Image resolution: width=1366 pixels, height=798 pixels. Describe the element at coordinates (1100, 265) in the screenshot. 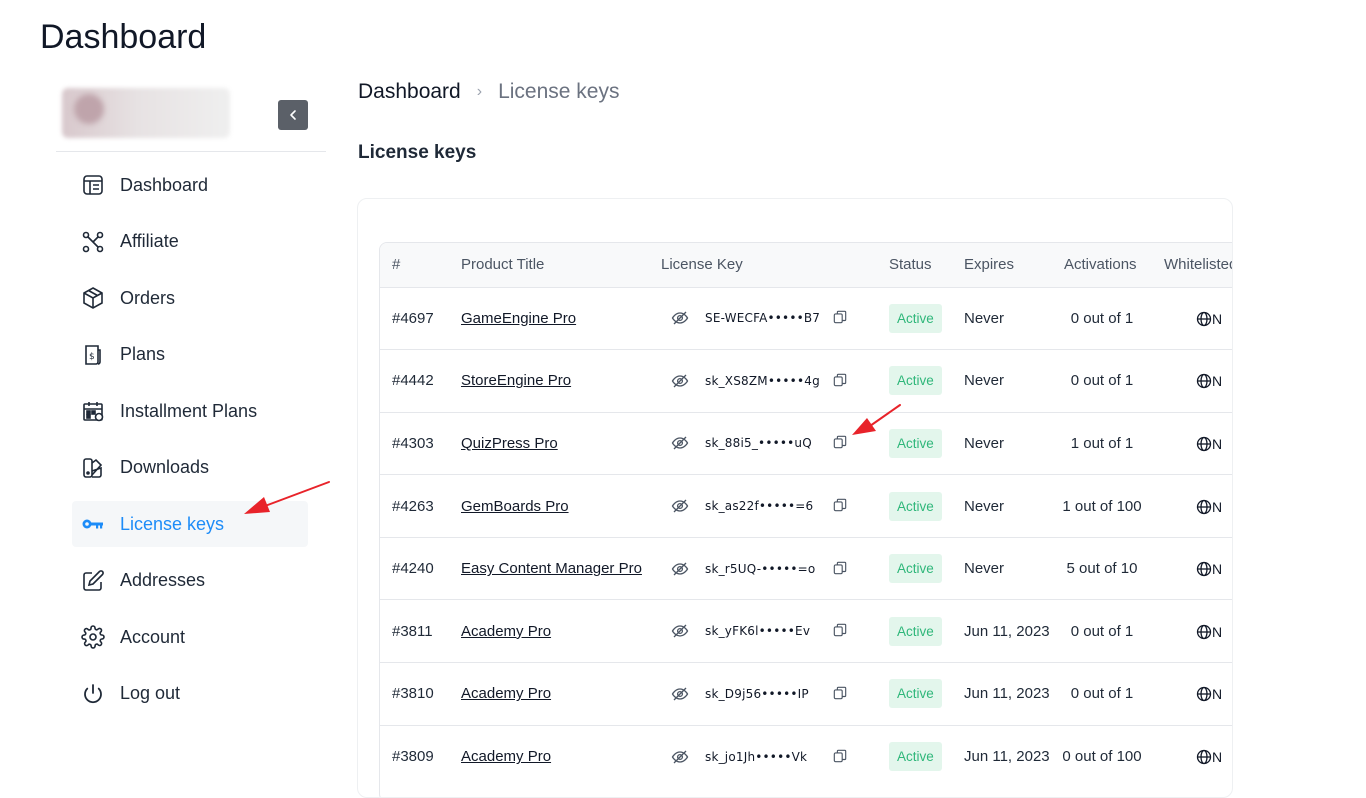

I see `header-activations: Activations` at that location.